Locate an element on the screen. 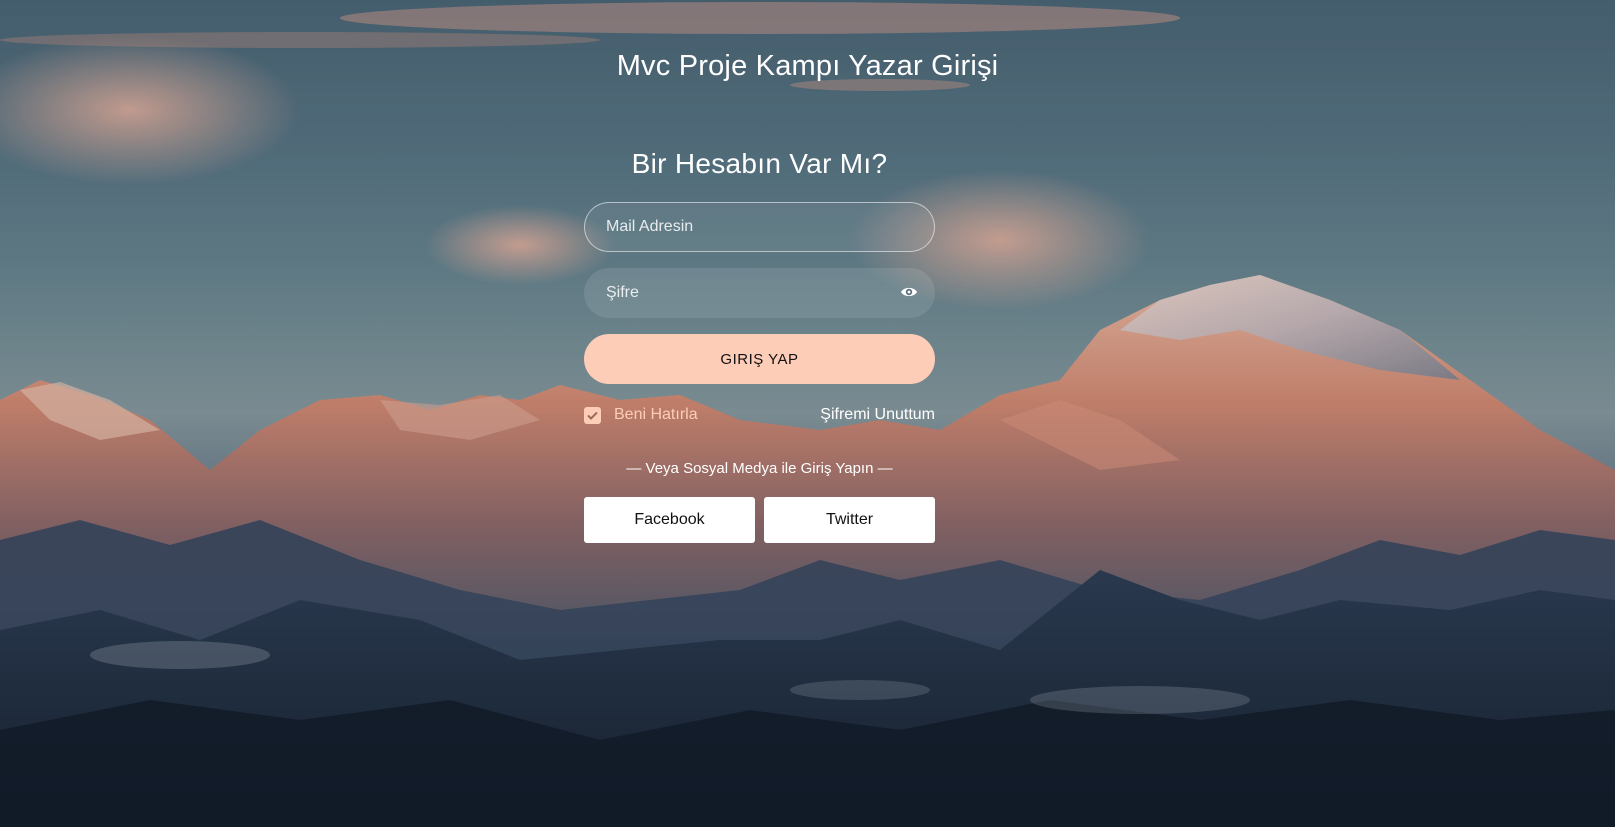  email-input is located at coordinates (759, 227).